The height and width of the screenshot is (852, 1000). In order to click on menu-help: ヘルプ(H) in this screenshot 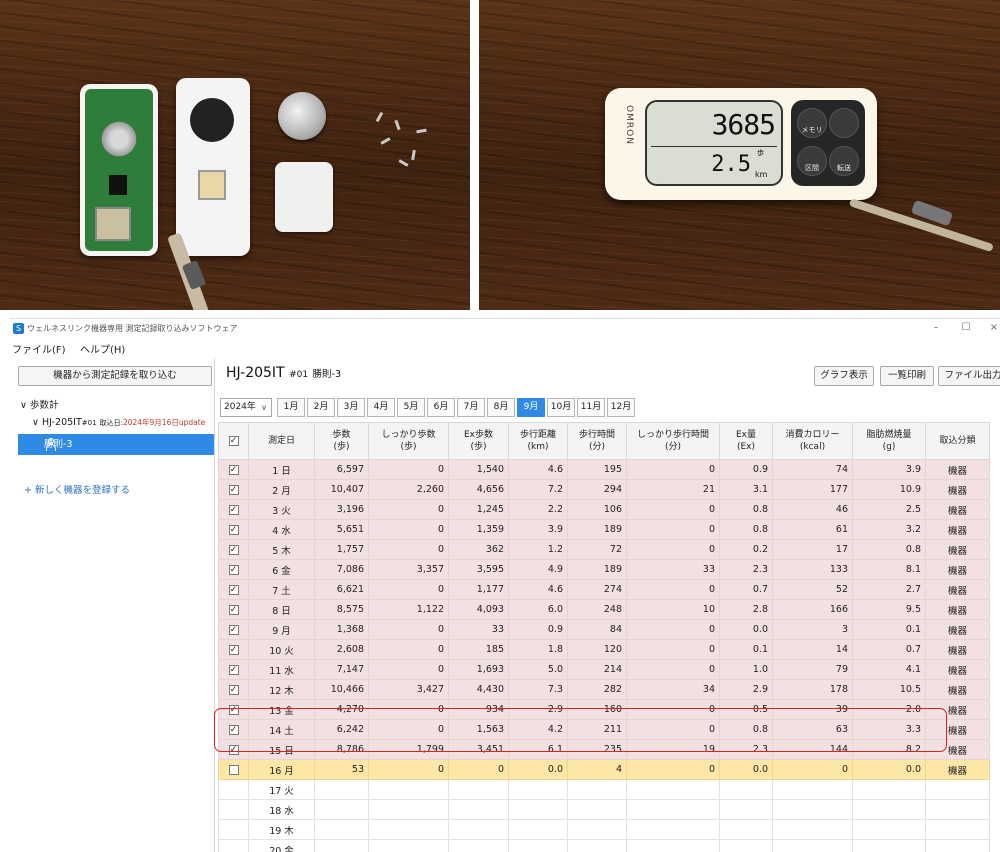, I will do `click(102, 348)`.